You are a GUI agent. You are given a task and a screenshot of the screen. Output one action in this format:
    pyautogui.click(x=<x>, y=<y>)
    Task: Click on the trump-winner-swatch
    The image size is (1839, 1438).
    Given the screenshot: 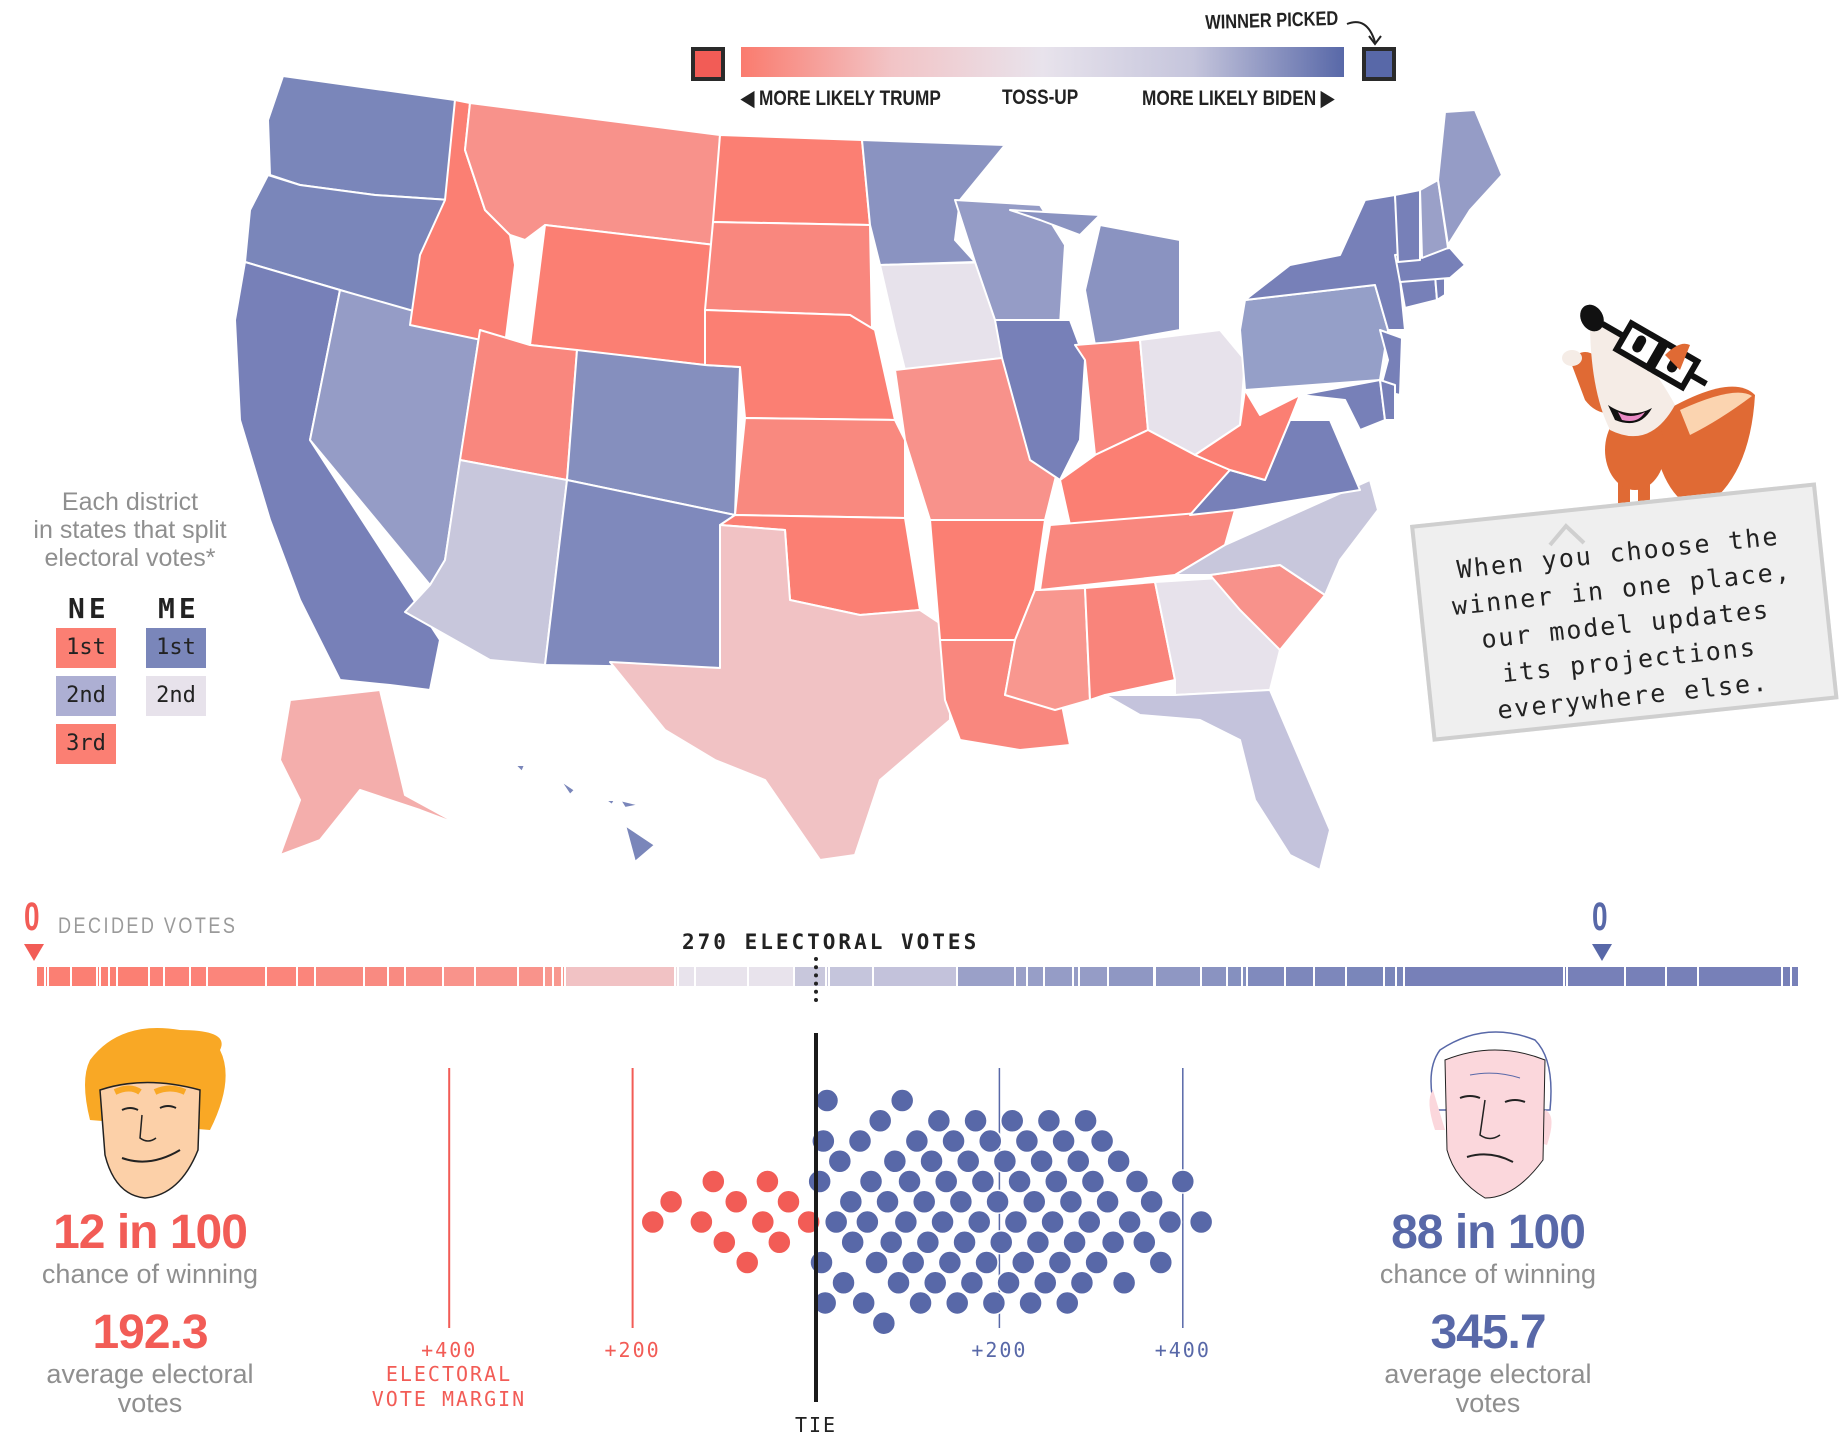 What is the action you would take?
    pyautogui.click(x=708, y=64)
    